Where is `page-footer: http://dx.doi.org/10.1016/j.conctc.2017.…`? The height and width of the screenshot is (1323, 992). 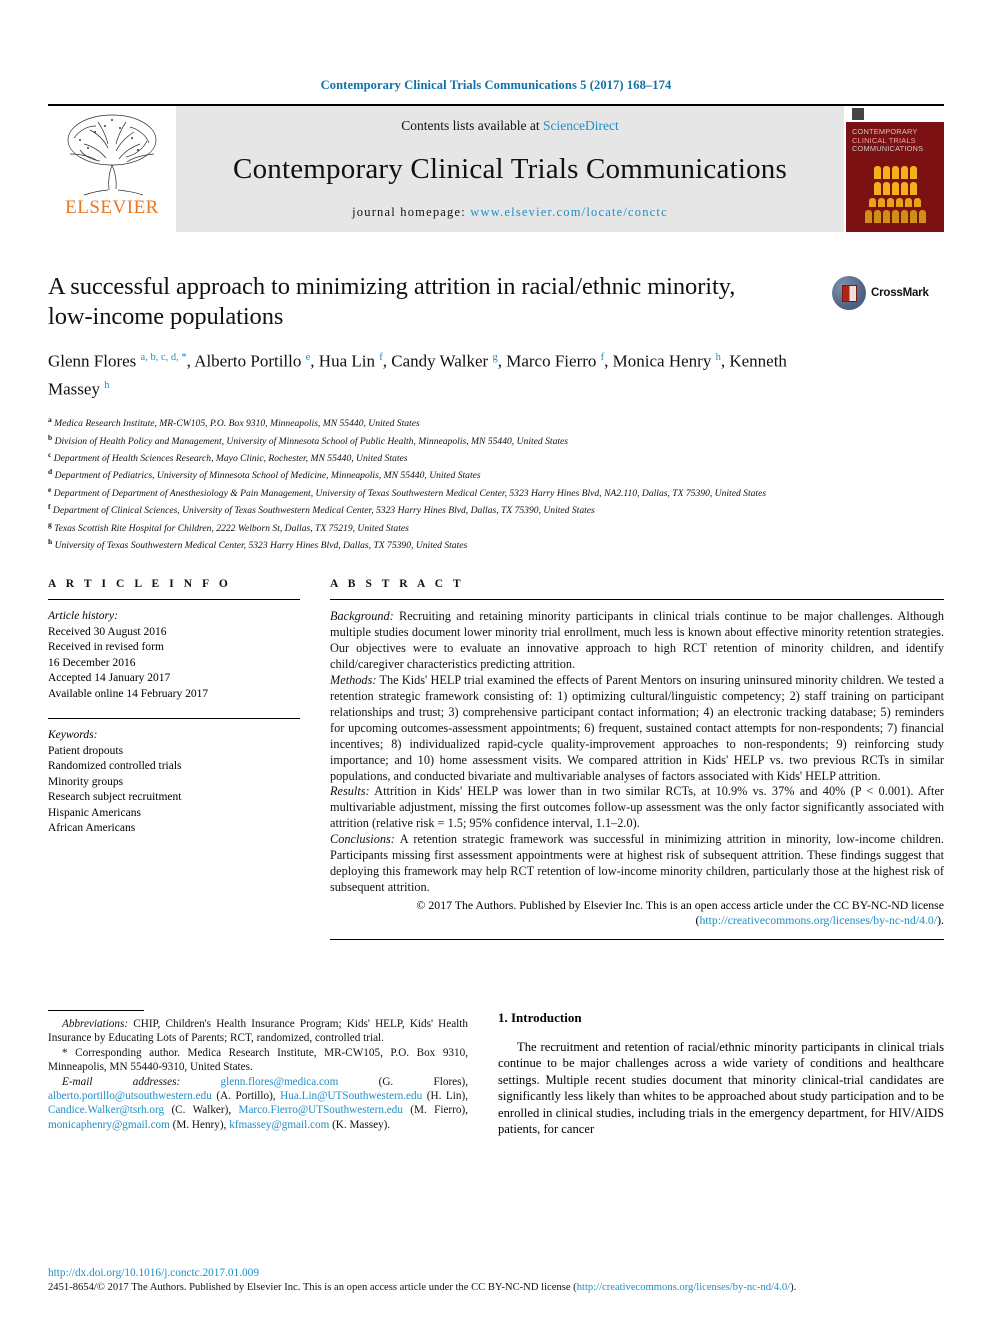
page-footer: http://dx.doi.org/10.1016/j.conctc.2017.… is located at coordinates (496, 1281).